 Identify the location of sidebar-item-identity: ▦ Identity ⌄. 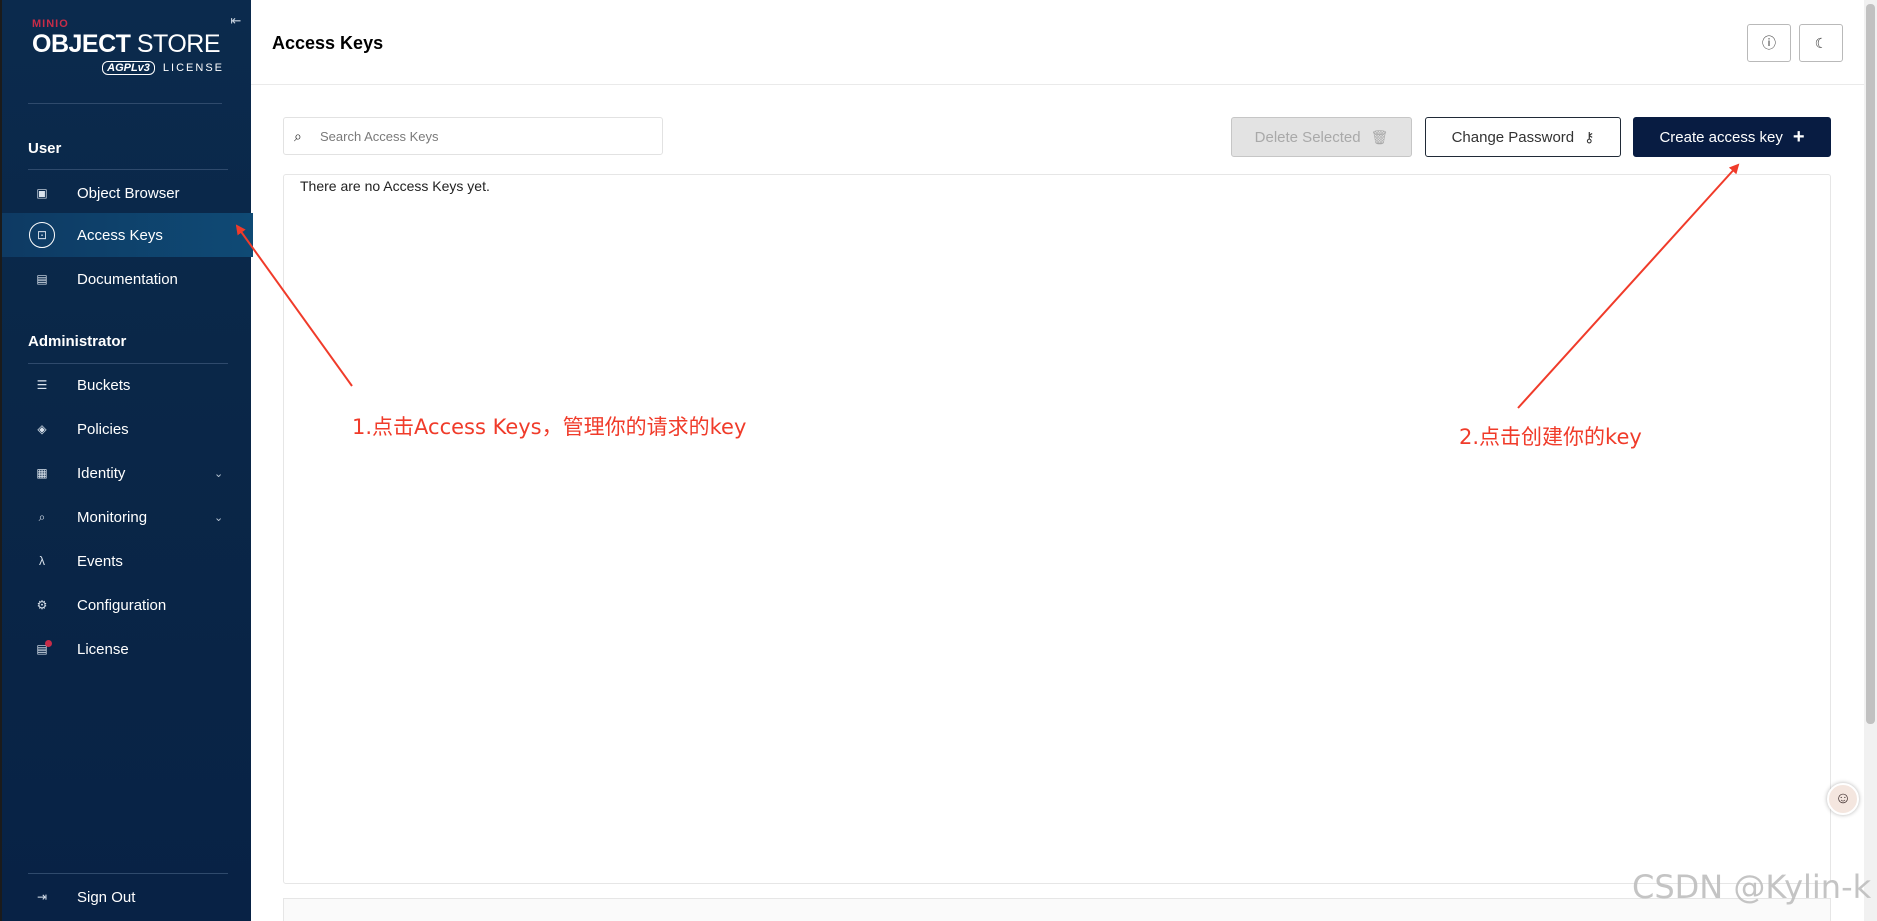
(127, 473).